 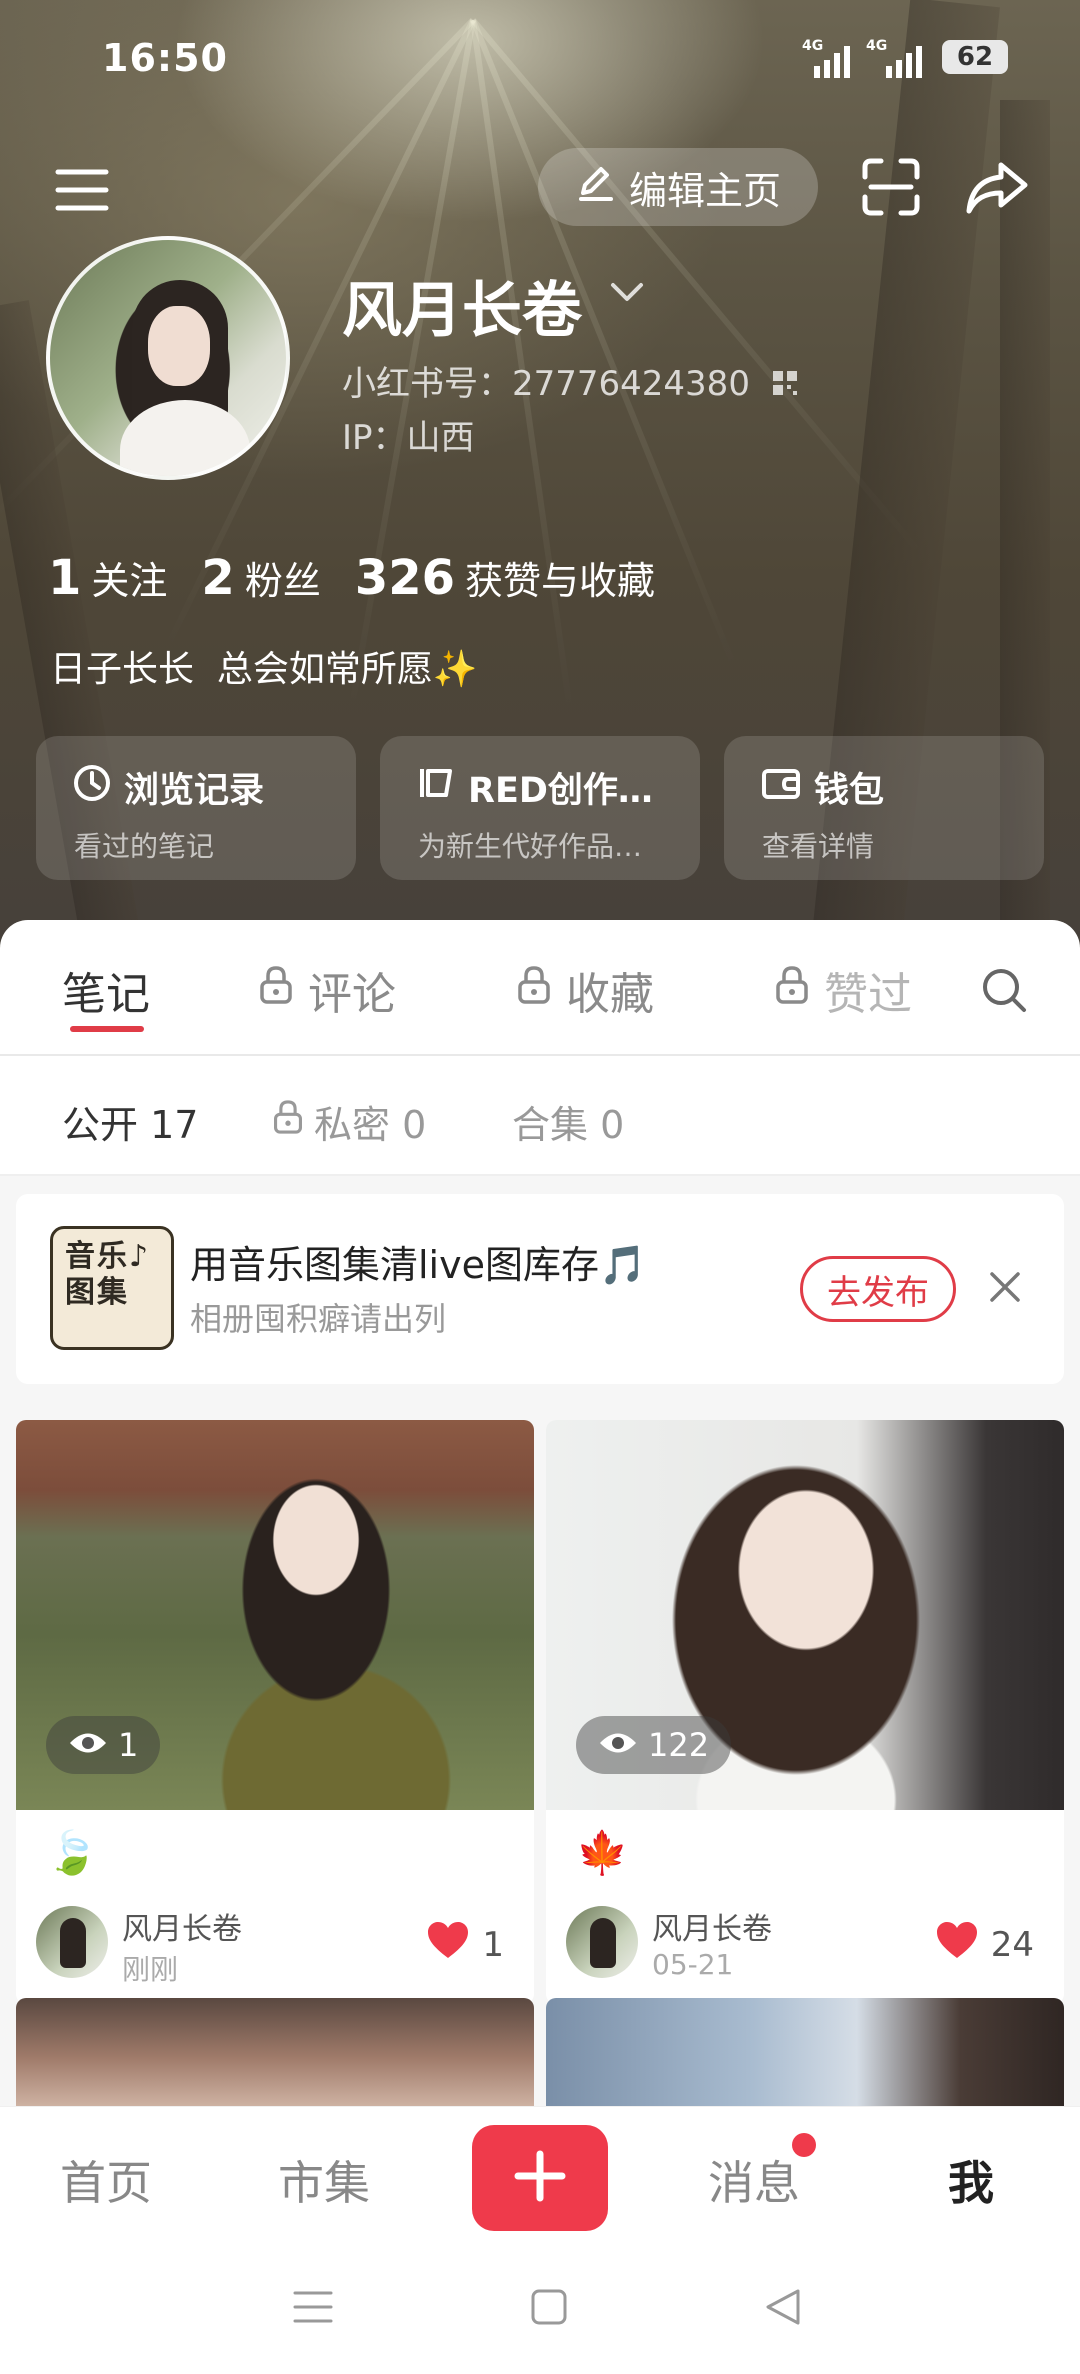 I want to click on wallet-card: 钱包 查看详情, so click(x=884, y=808).